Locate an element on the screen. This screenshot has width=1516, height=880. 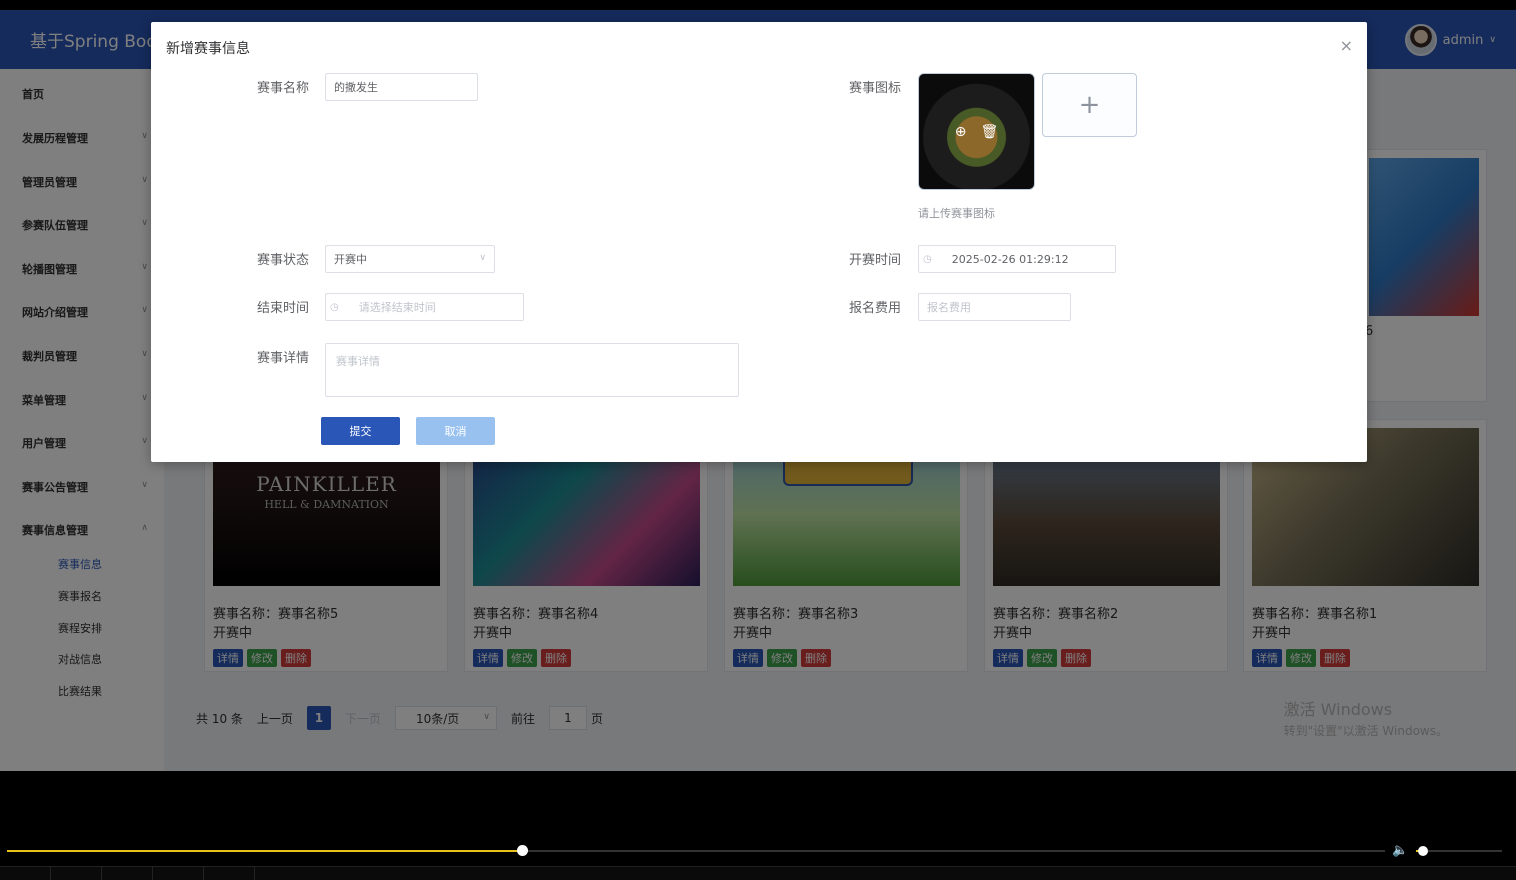
end-time-placeholder: 请选择结束时间 is located at coordinates (397, 307).